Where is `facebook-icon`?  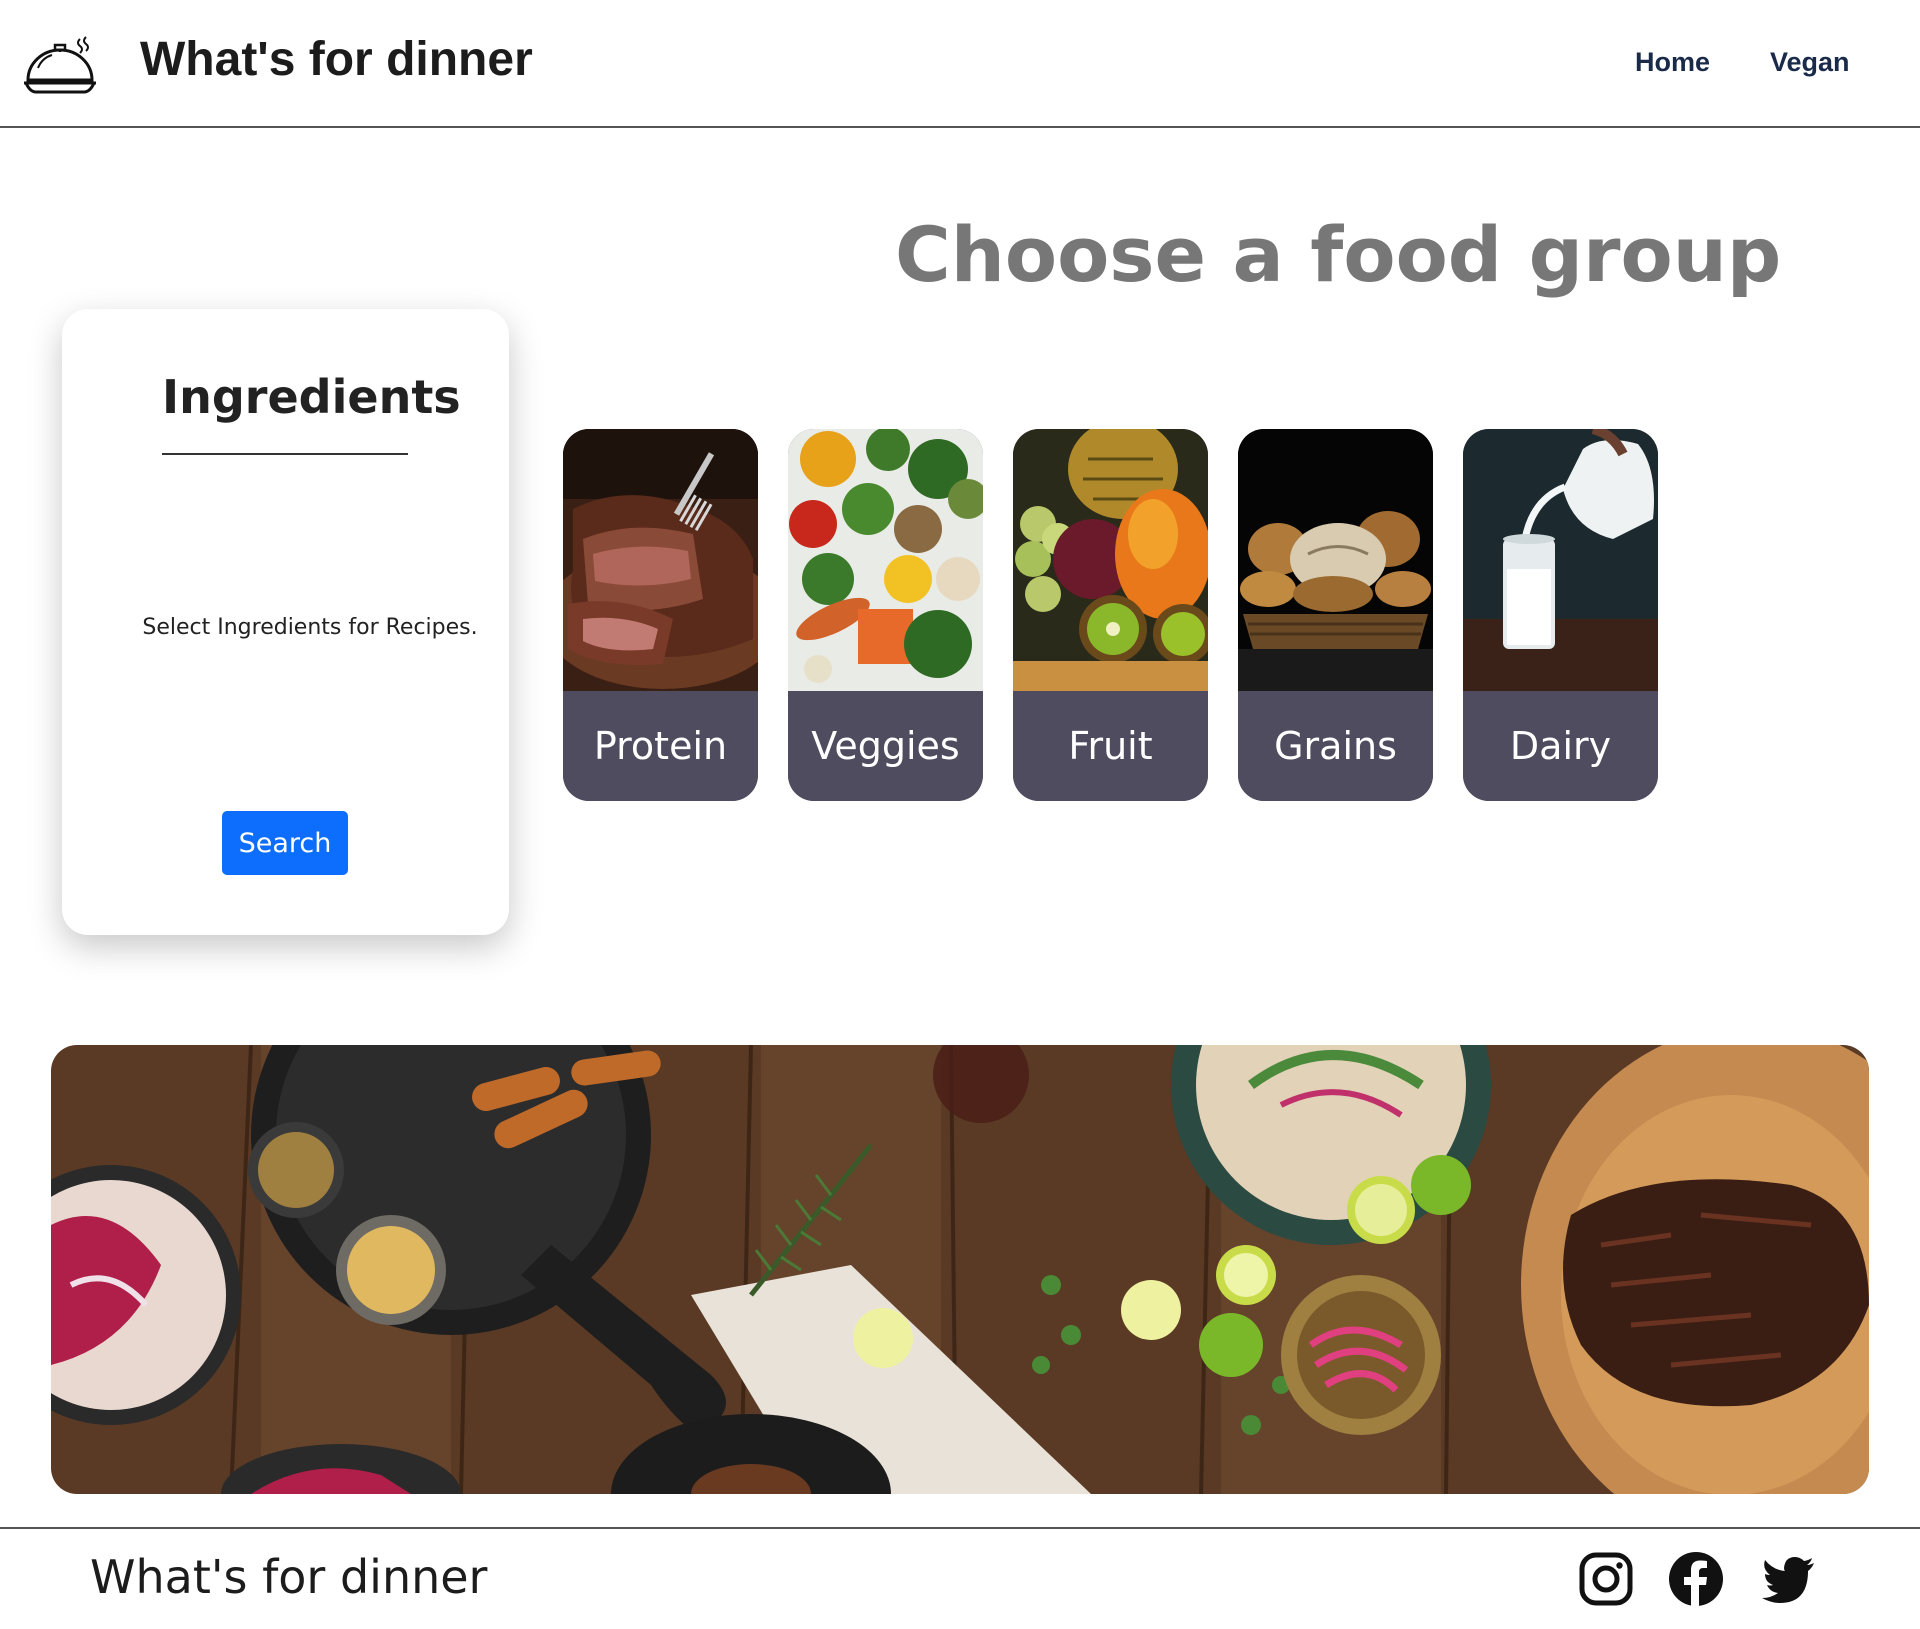
facebook-icon is located at coordinates (1696, 1579).